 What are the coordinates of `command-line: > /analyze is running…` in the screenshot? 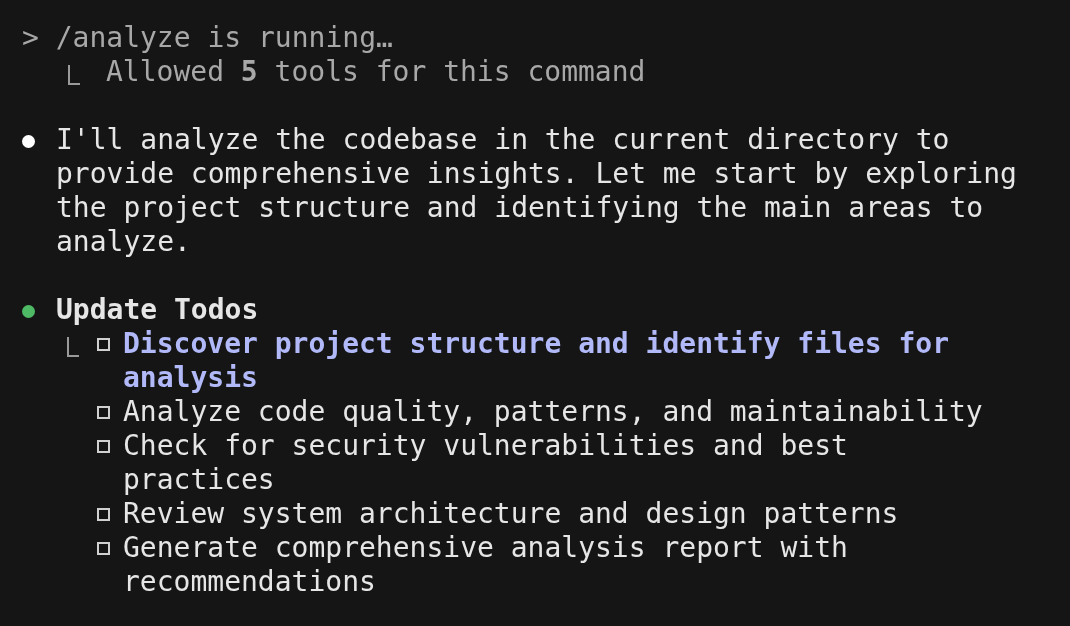 It's located at (208, 38).